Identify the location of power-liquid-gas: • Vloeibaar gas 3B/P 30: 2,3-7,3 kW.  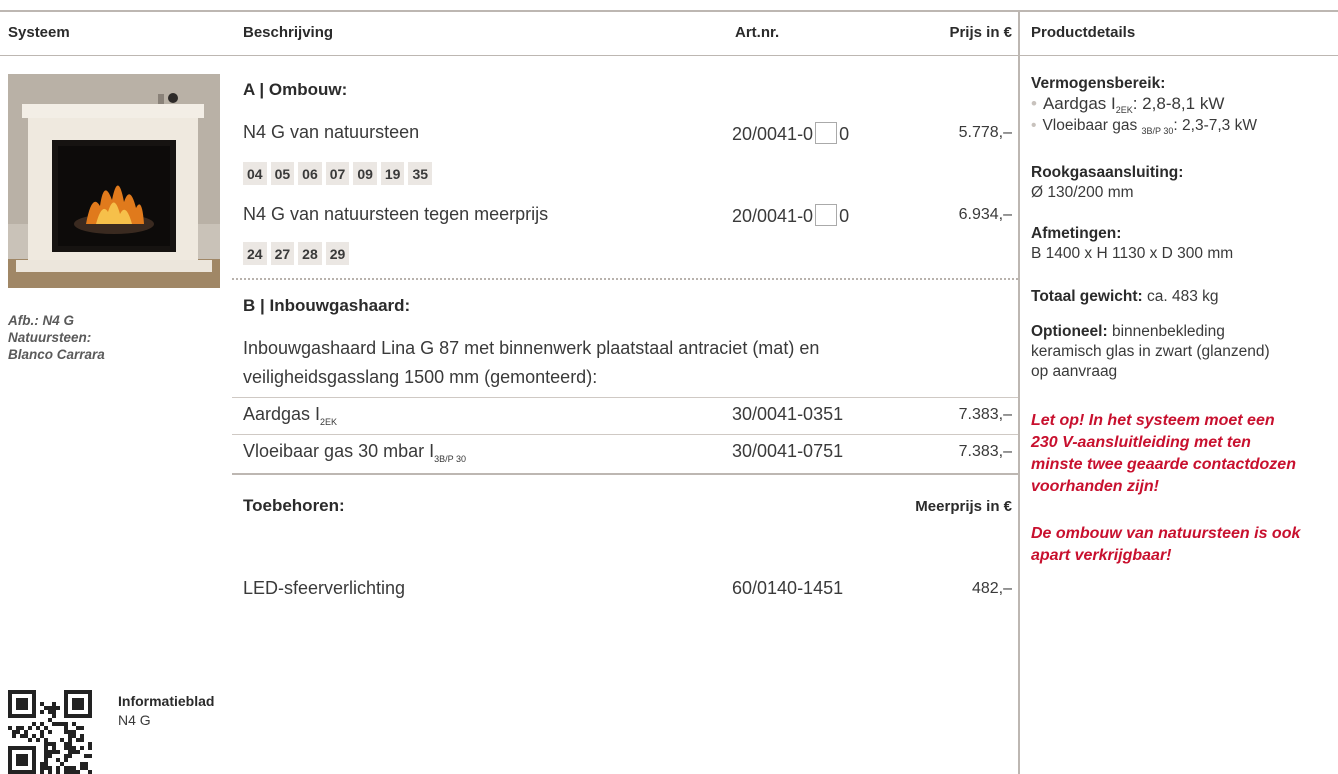
(1144, 126).